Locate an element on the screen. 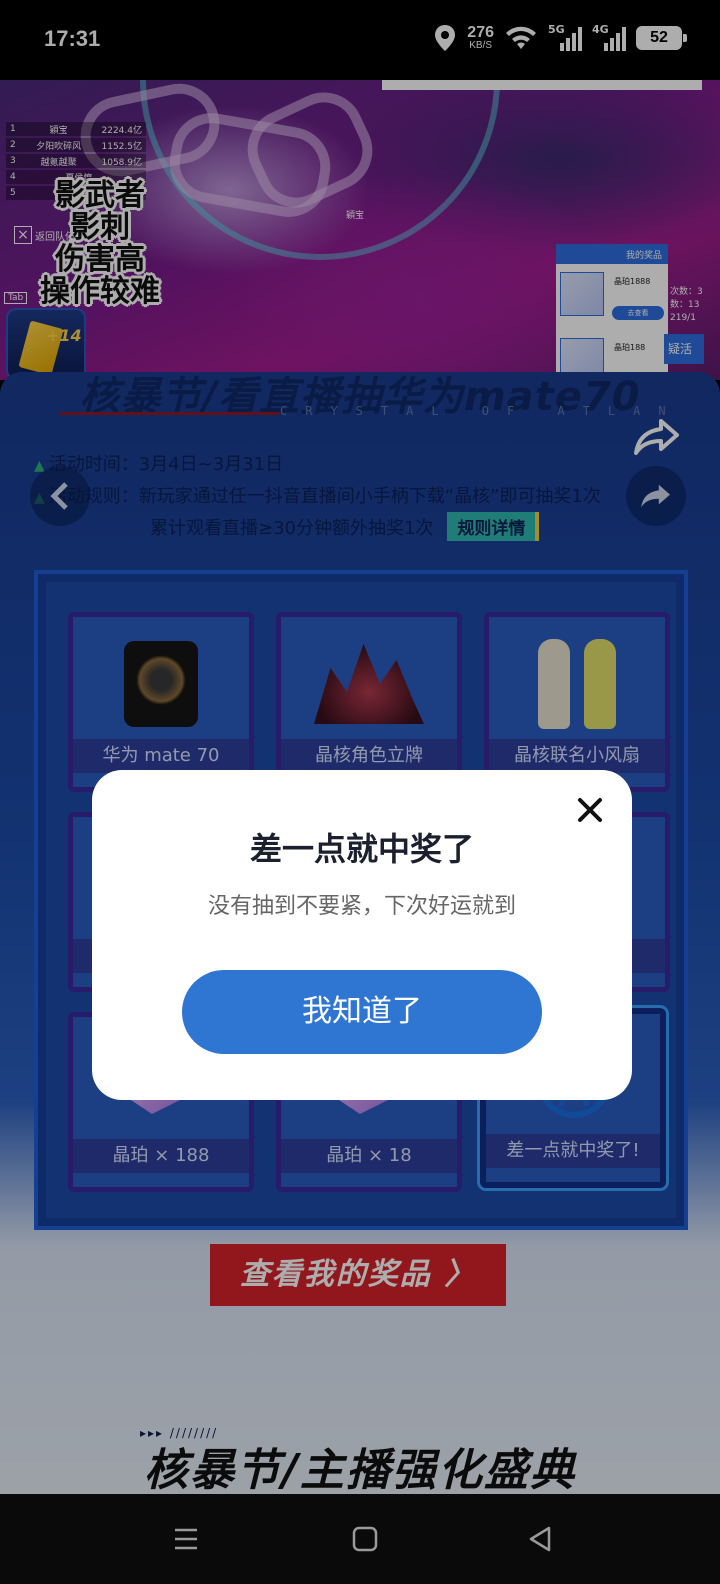  menu-icon is located at coordinates (186, 1539).